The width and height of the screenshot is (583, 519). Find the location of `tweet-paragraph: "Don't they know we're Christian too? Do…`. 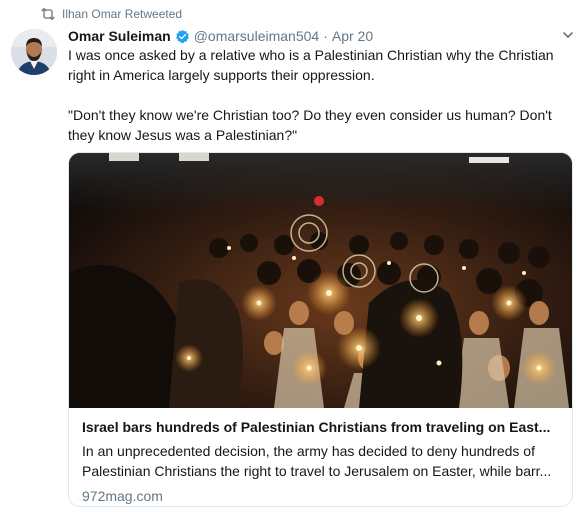

tweet-paragraph: "Don't they know we're Christian too? Do… is located at coordinates (310, 125).